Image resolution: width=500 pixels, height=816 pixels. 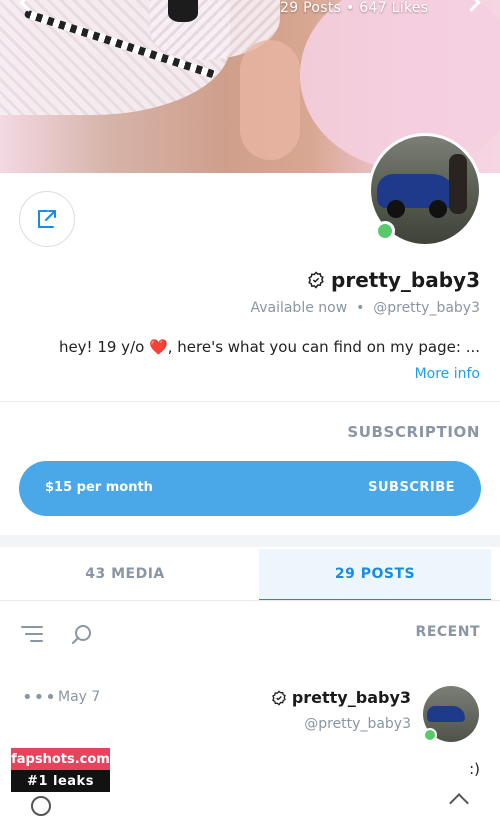 What do you see at coordinates (426, 308) in the screenshot?
I see `profile-handle: @pretty_baby3` at bounding box center [426, 308].